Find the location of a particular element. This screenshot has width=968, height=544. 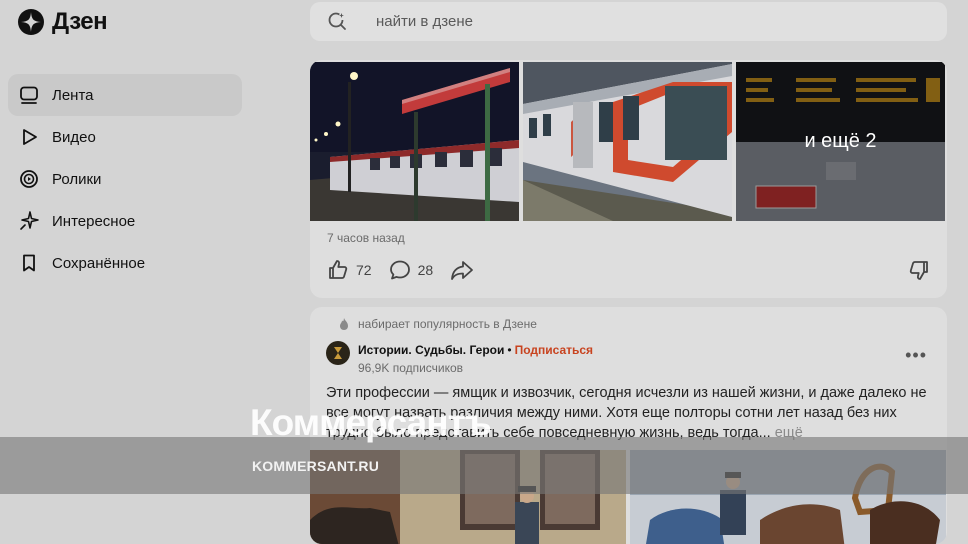

search-input is located at coordinates (646, 21).